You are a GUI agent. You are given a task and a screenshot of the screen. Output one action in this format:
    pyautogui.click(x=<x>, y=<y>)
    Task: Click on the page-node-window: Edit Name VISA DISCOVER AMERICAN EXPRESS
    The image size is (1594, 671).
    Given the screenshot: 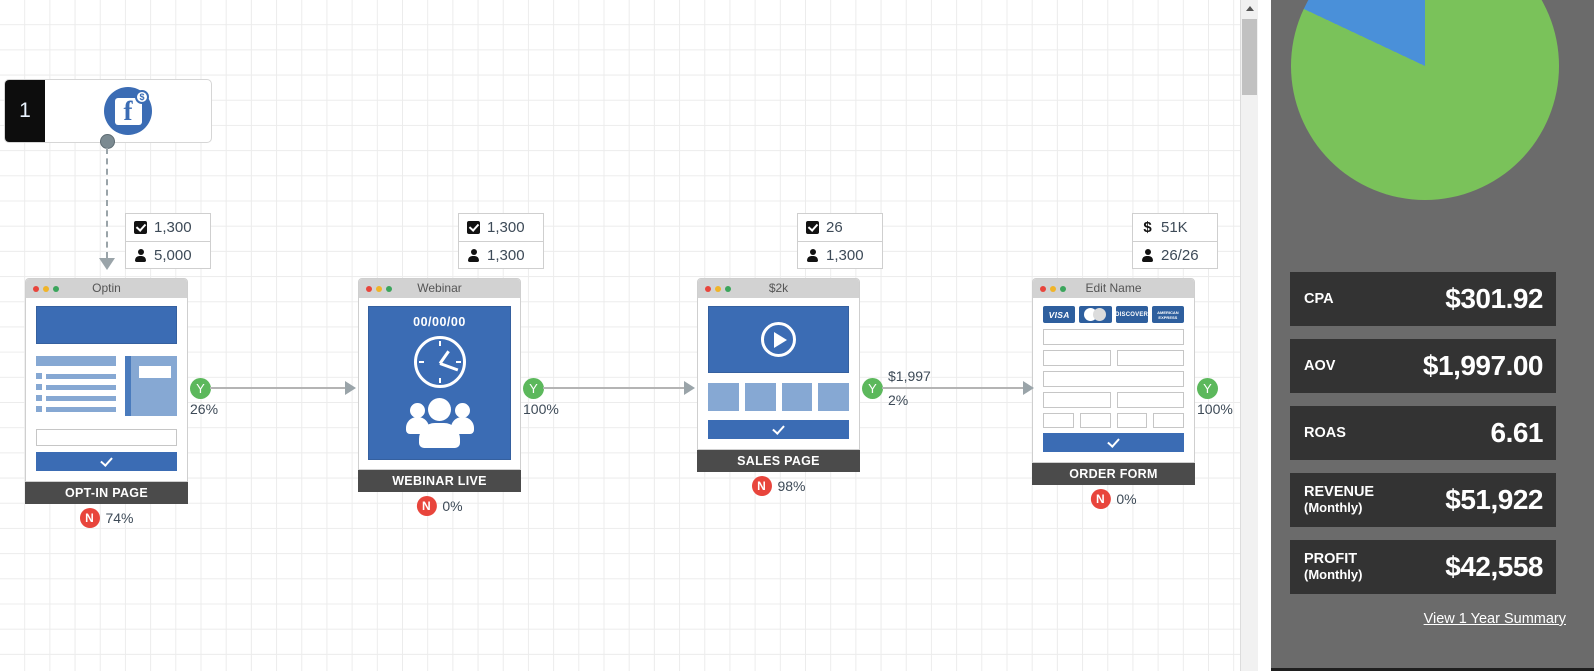 What is the action you would take?
    pyautogui.click(x=1113, y=370)
    